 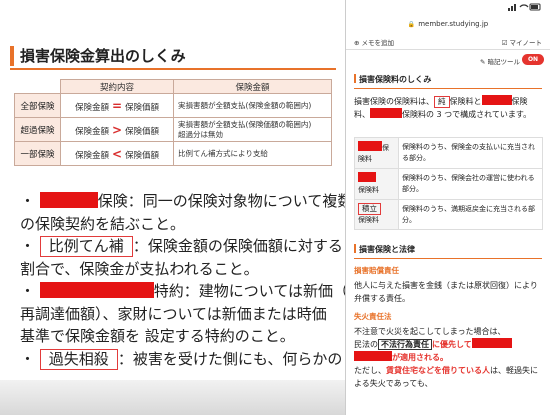 I want to click on note-line: 基準で保険金額を 設定する特約のこと。, so click(x=157, y=336).